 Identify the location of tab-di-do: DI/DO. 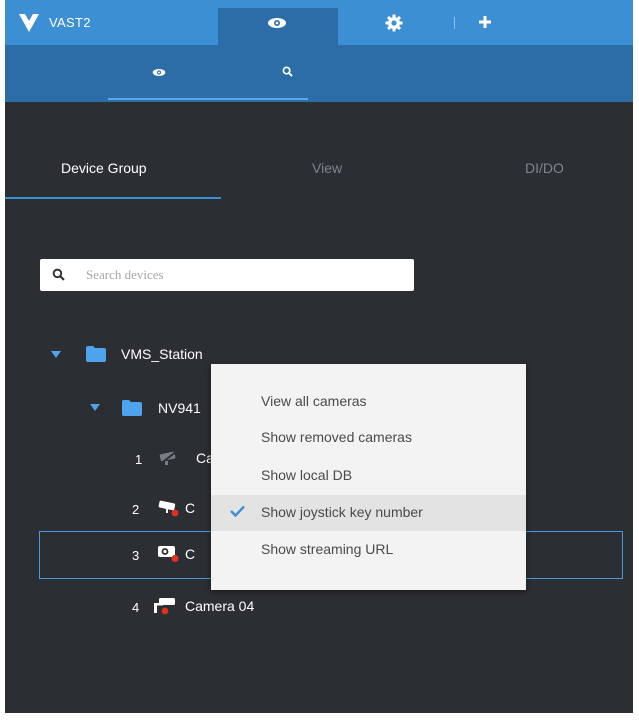
(544, 168).